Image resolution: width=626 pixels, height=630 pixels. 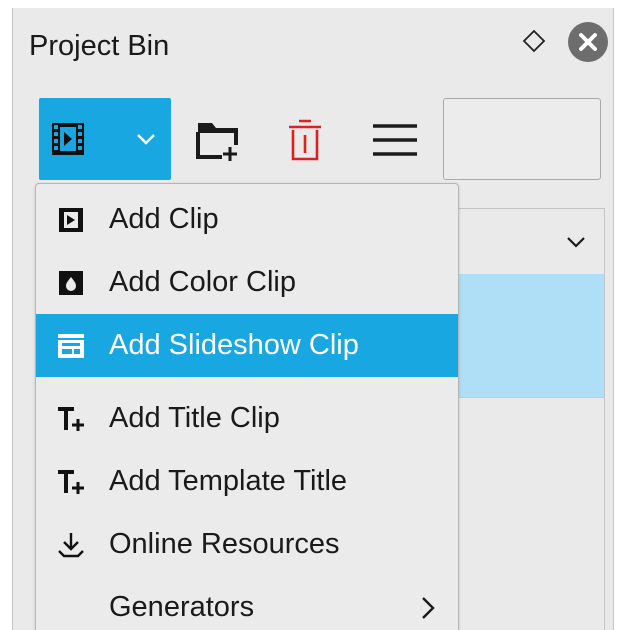 I want to click on menu-item-online-resources: Online Resources, so click(x=247, y=544).